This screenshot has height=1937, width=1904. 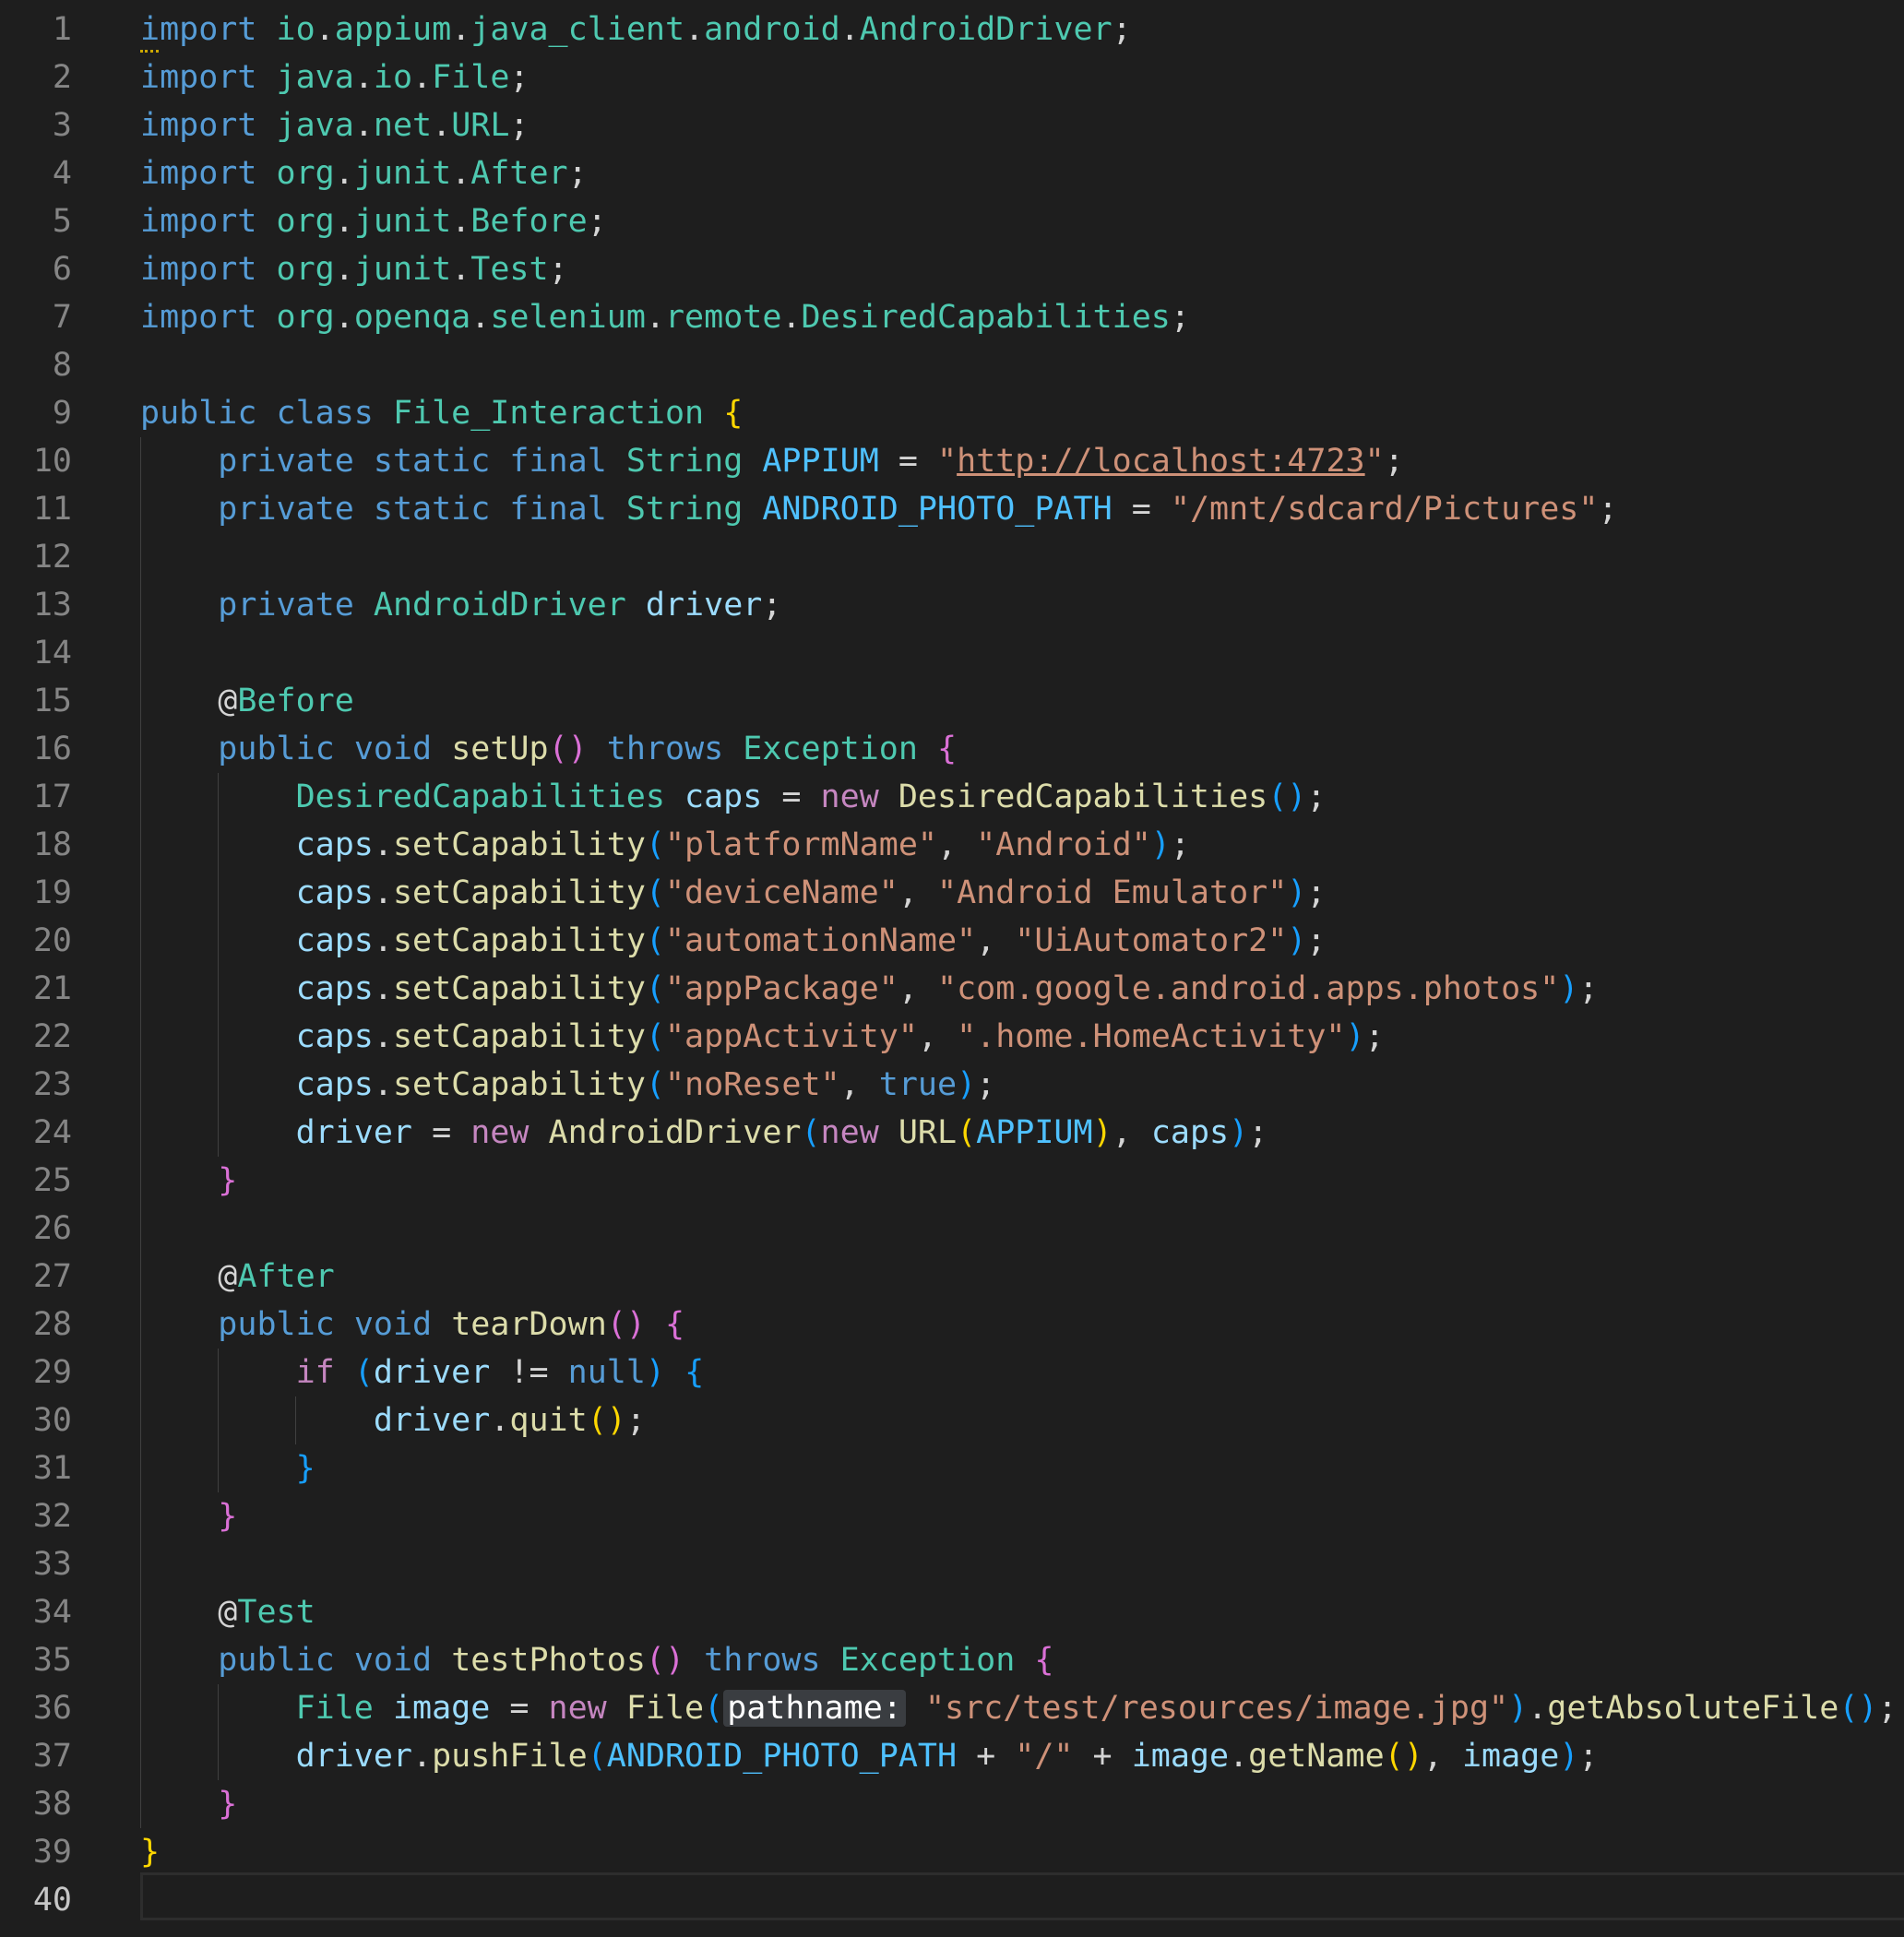 I want to click on line-number: 5, so click(x=36, y=221).